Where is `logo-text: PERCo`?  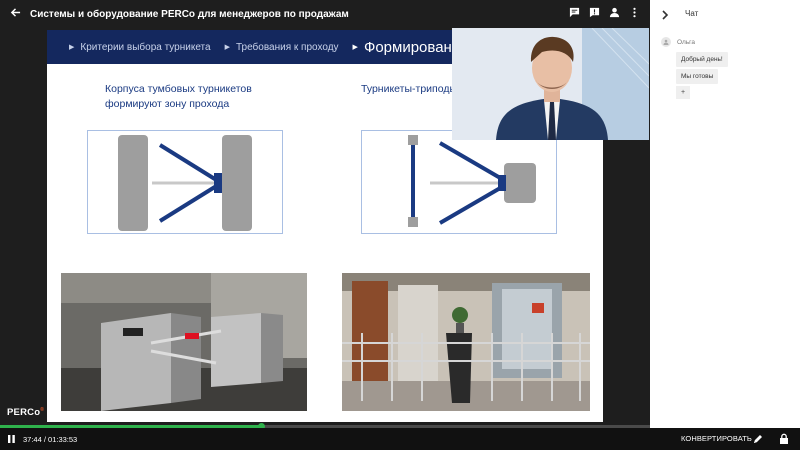
logo-text: PERCo is located at coordinates (24, 413).